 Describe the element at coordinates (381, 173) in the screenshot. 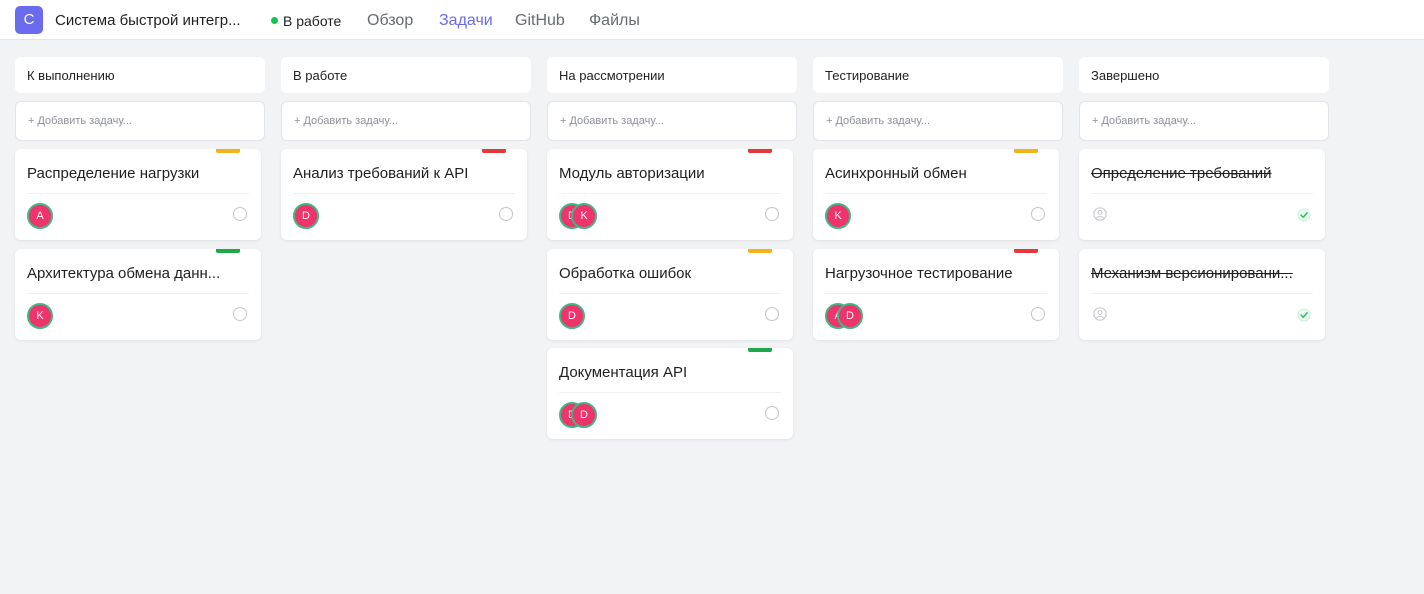

I see `task-title: Анализ требований к API` at that location.